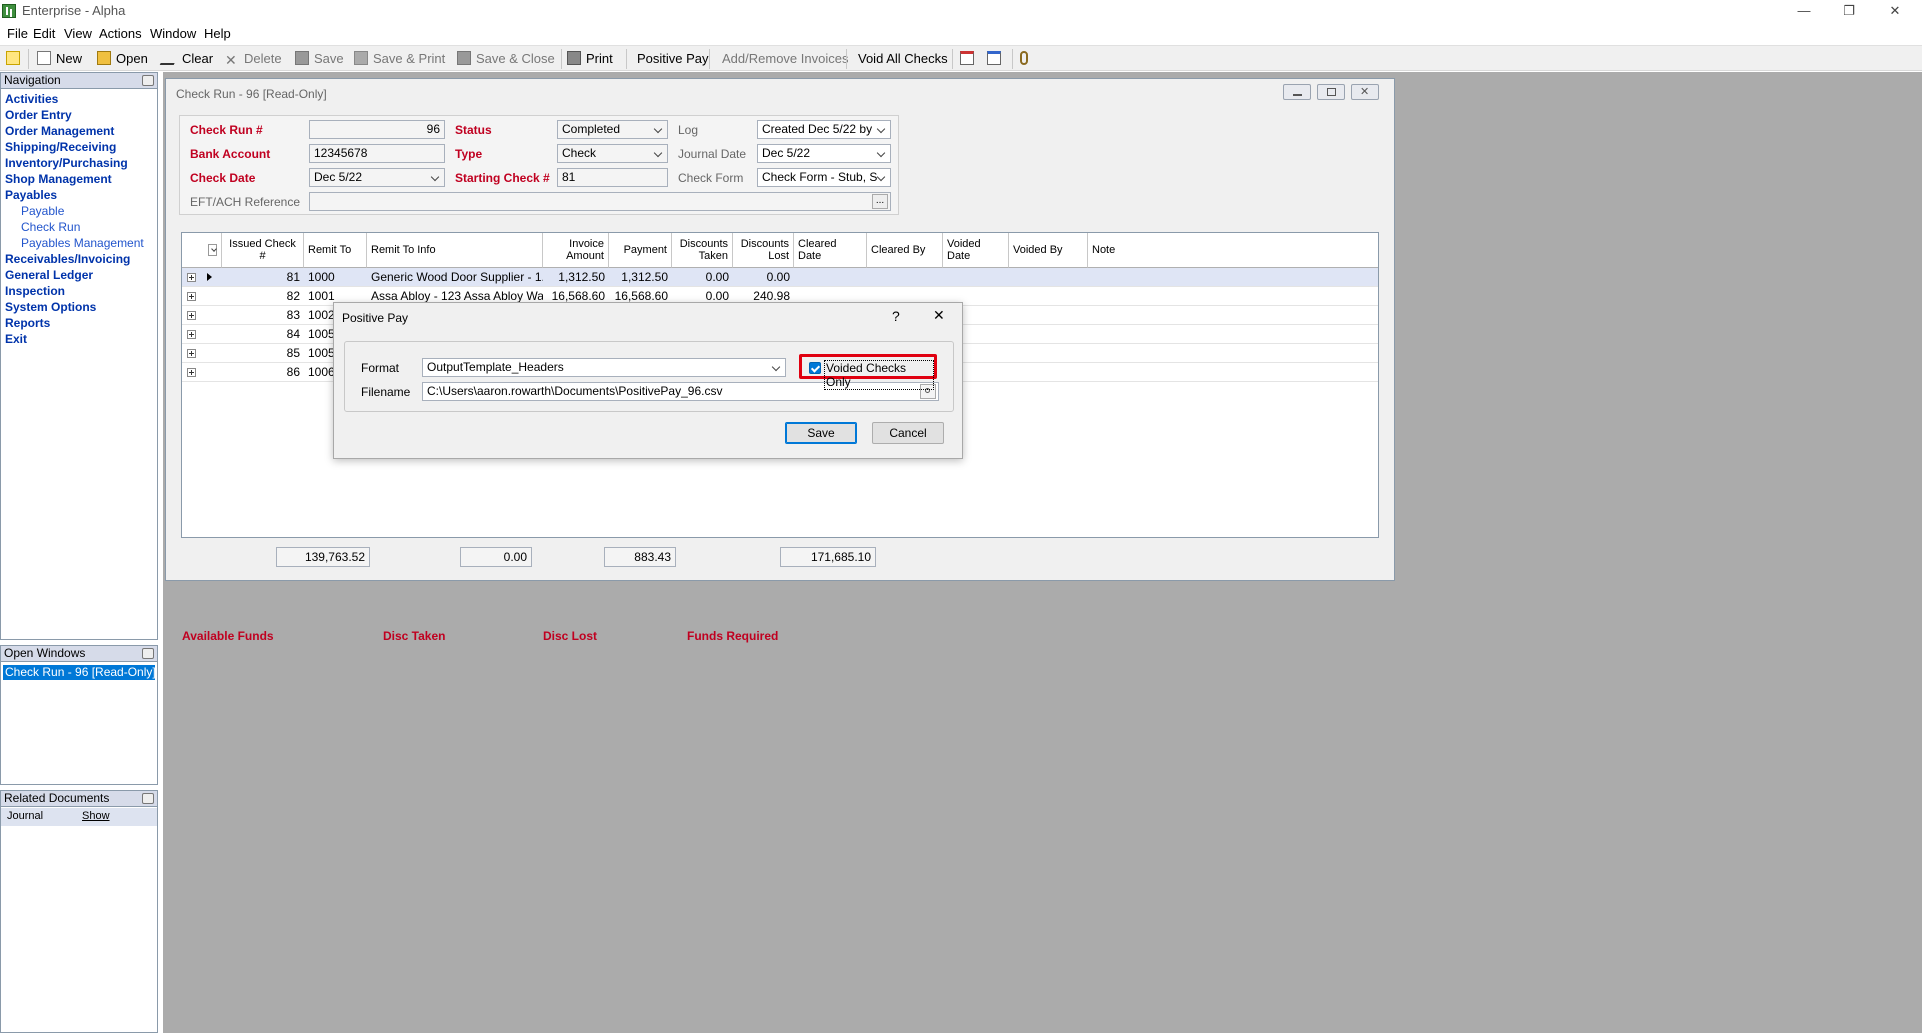 Image resolution: width=1922 pixels, height=1033 pixels. I want to click on header-note: Note, so click(1233, 250).